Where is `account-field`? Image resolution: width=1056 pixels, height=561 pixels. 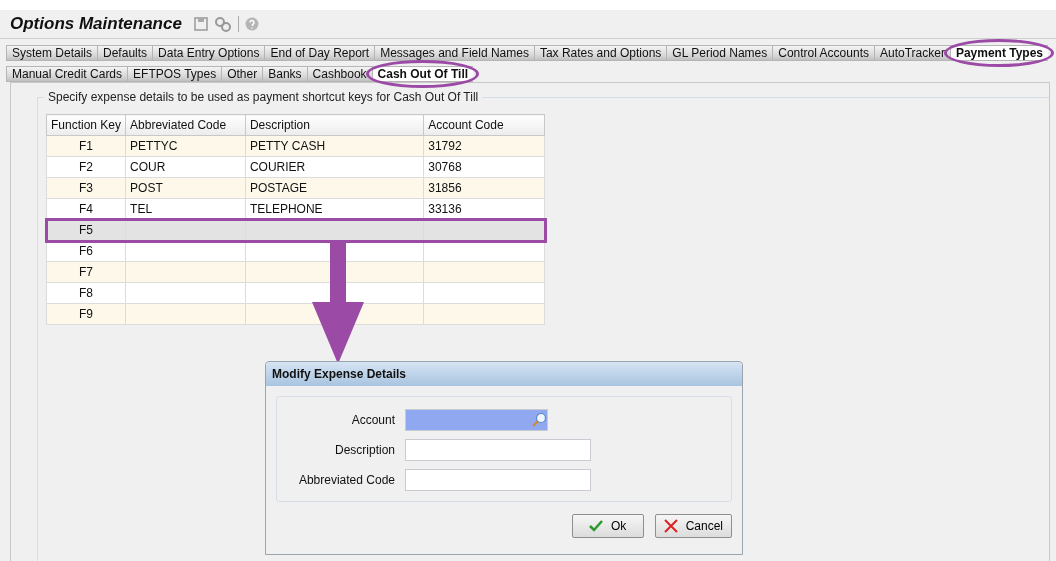 account-field is located at coordinates (476, 420).